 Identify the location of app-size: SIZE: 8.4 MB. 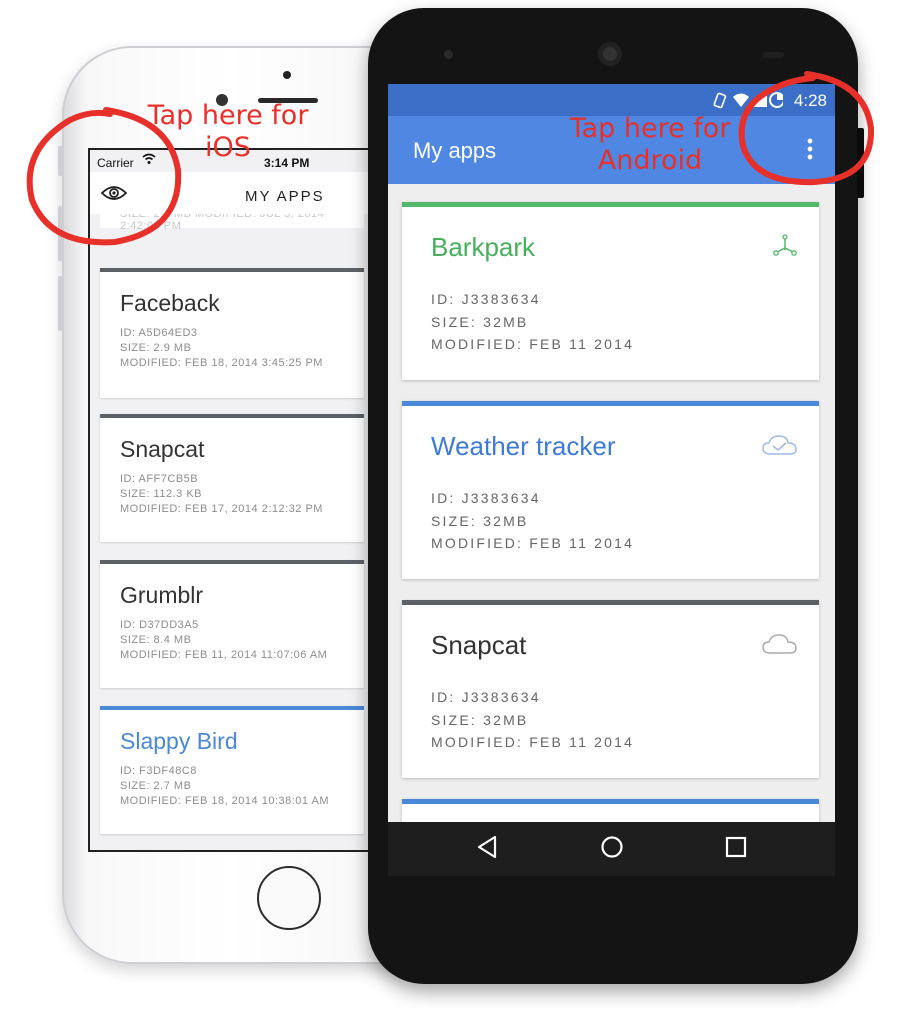
(156, 640).